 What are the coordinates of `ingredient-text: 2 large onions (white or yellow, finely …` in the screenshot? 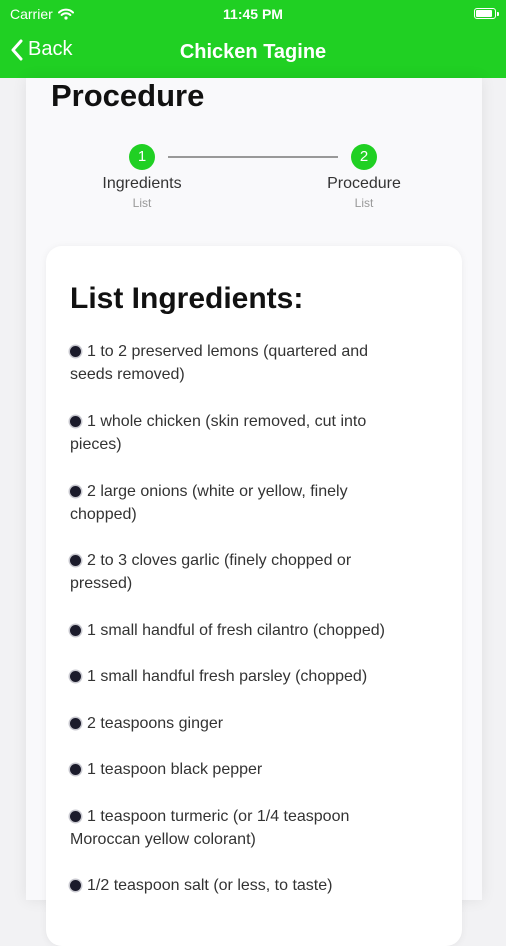 It's located at (209, 503).